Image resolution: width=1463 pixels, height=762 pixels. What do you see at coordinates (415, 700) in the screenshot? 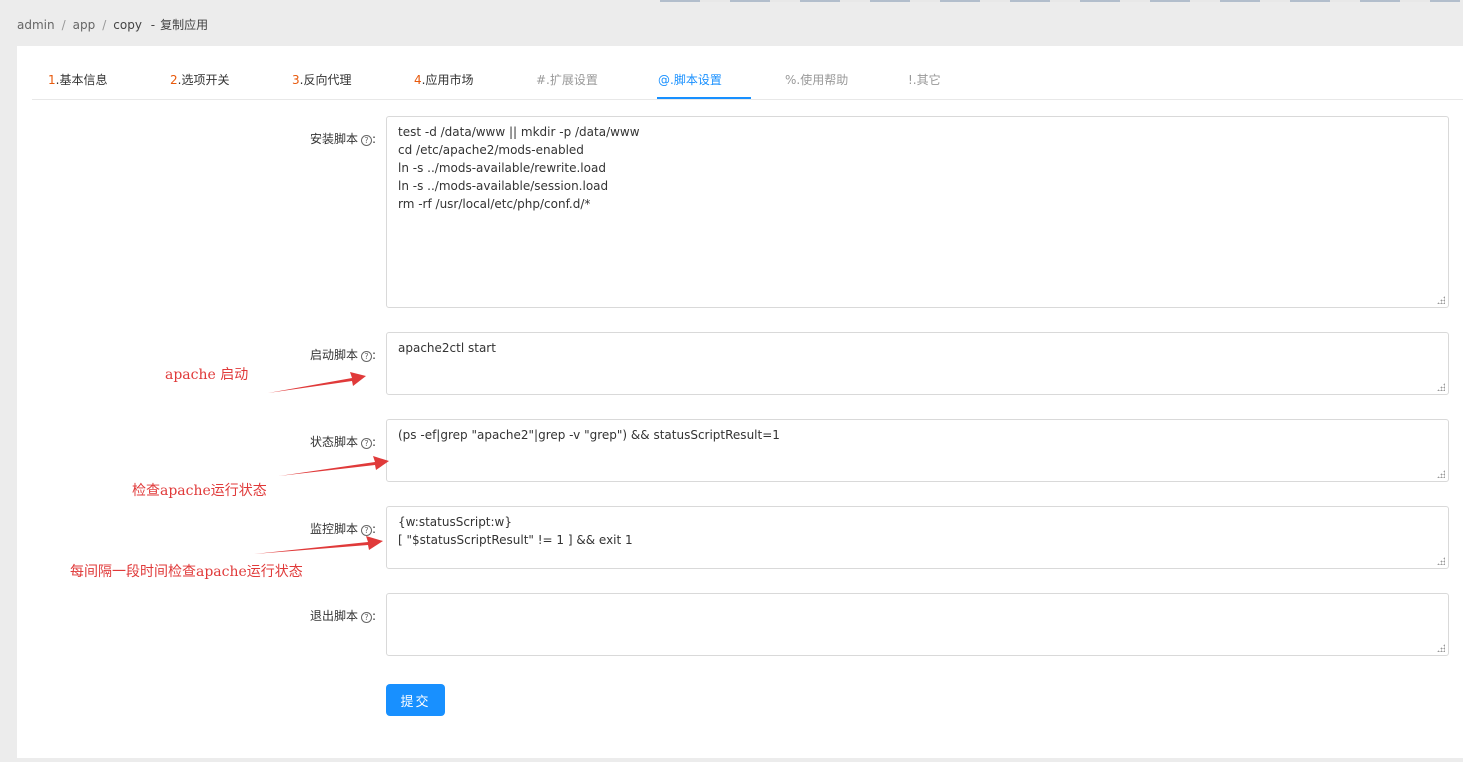
I see `submit-button: 提交` at bounding box center [415, 700].